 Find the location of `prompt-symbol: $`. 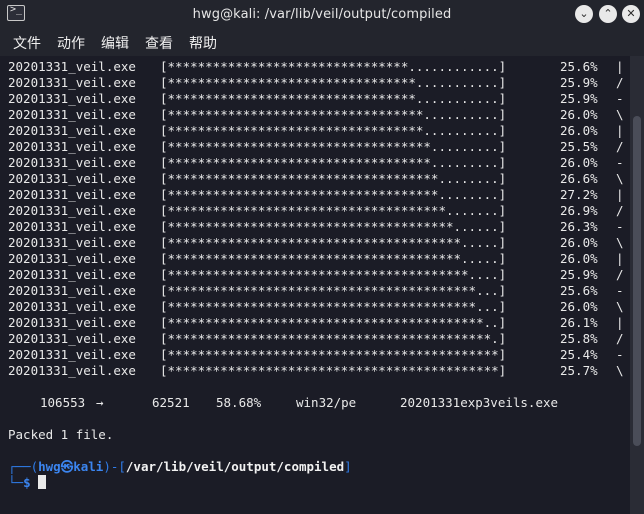

prompt-symbol: $ is located at coordinates (27, 482).